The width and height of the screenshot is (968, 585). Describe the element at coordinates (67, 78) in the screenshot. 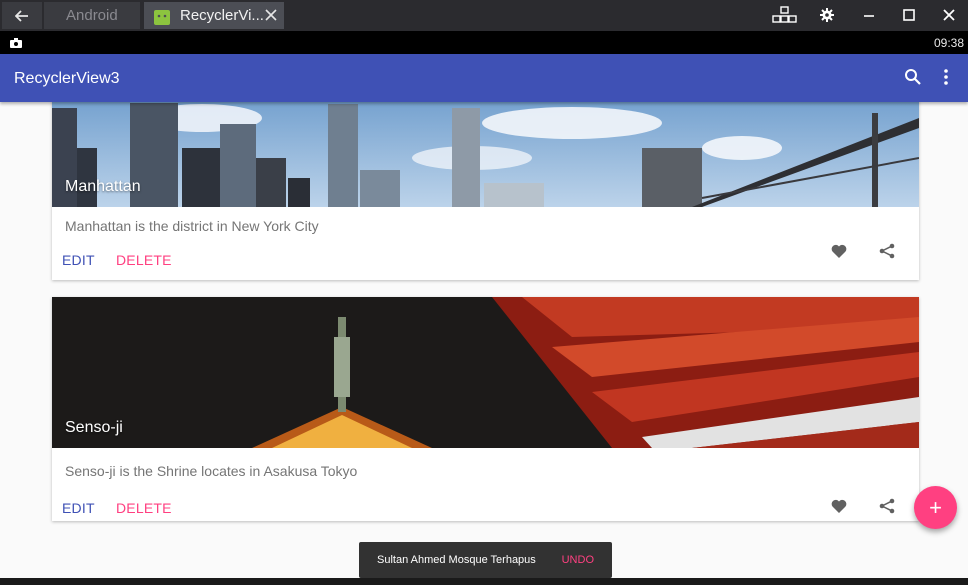

I see `app-title: RecyclerView3` at that location.